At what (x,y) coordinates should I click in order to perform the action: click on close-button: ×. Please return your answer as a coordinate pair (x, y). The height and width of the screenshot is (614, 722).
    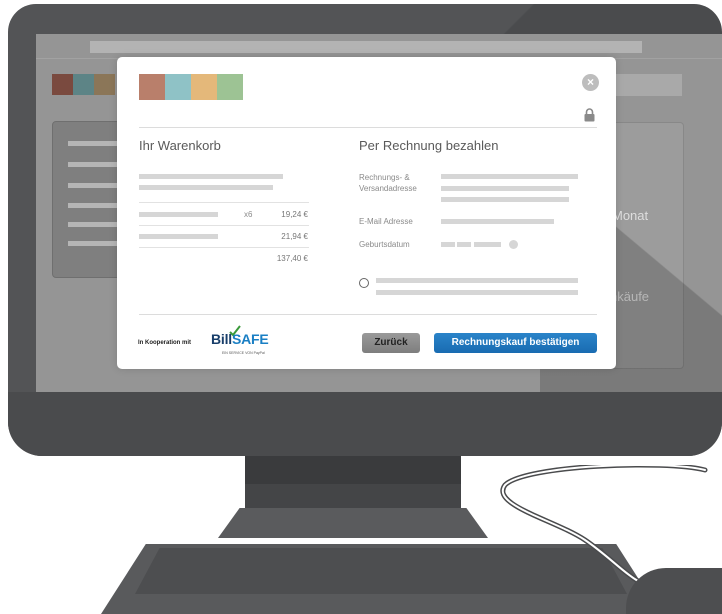
    Looking at the image, I should click on (590, 82).